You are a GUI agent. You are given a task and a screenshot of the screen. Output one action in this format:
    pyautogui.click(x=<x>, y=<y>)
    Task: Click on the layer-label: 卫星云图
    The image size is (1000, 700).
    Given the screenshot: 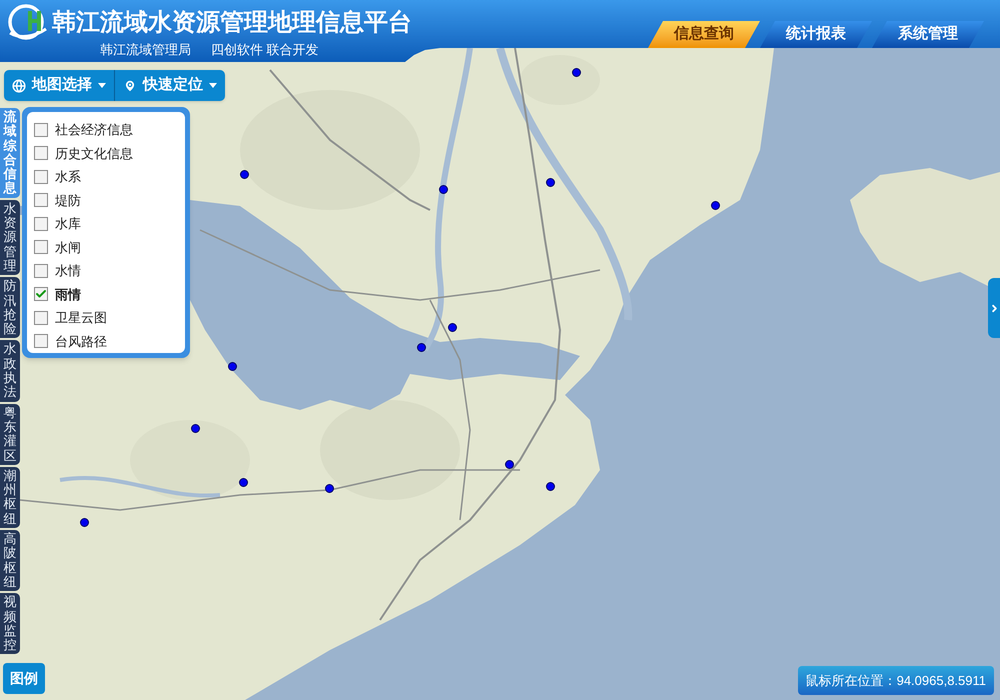 What is the action you would take?
    pyautogui.click(x=81, y=318)
    